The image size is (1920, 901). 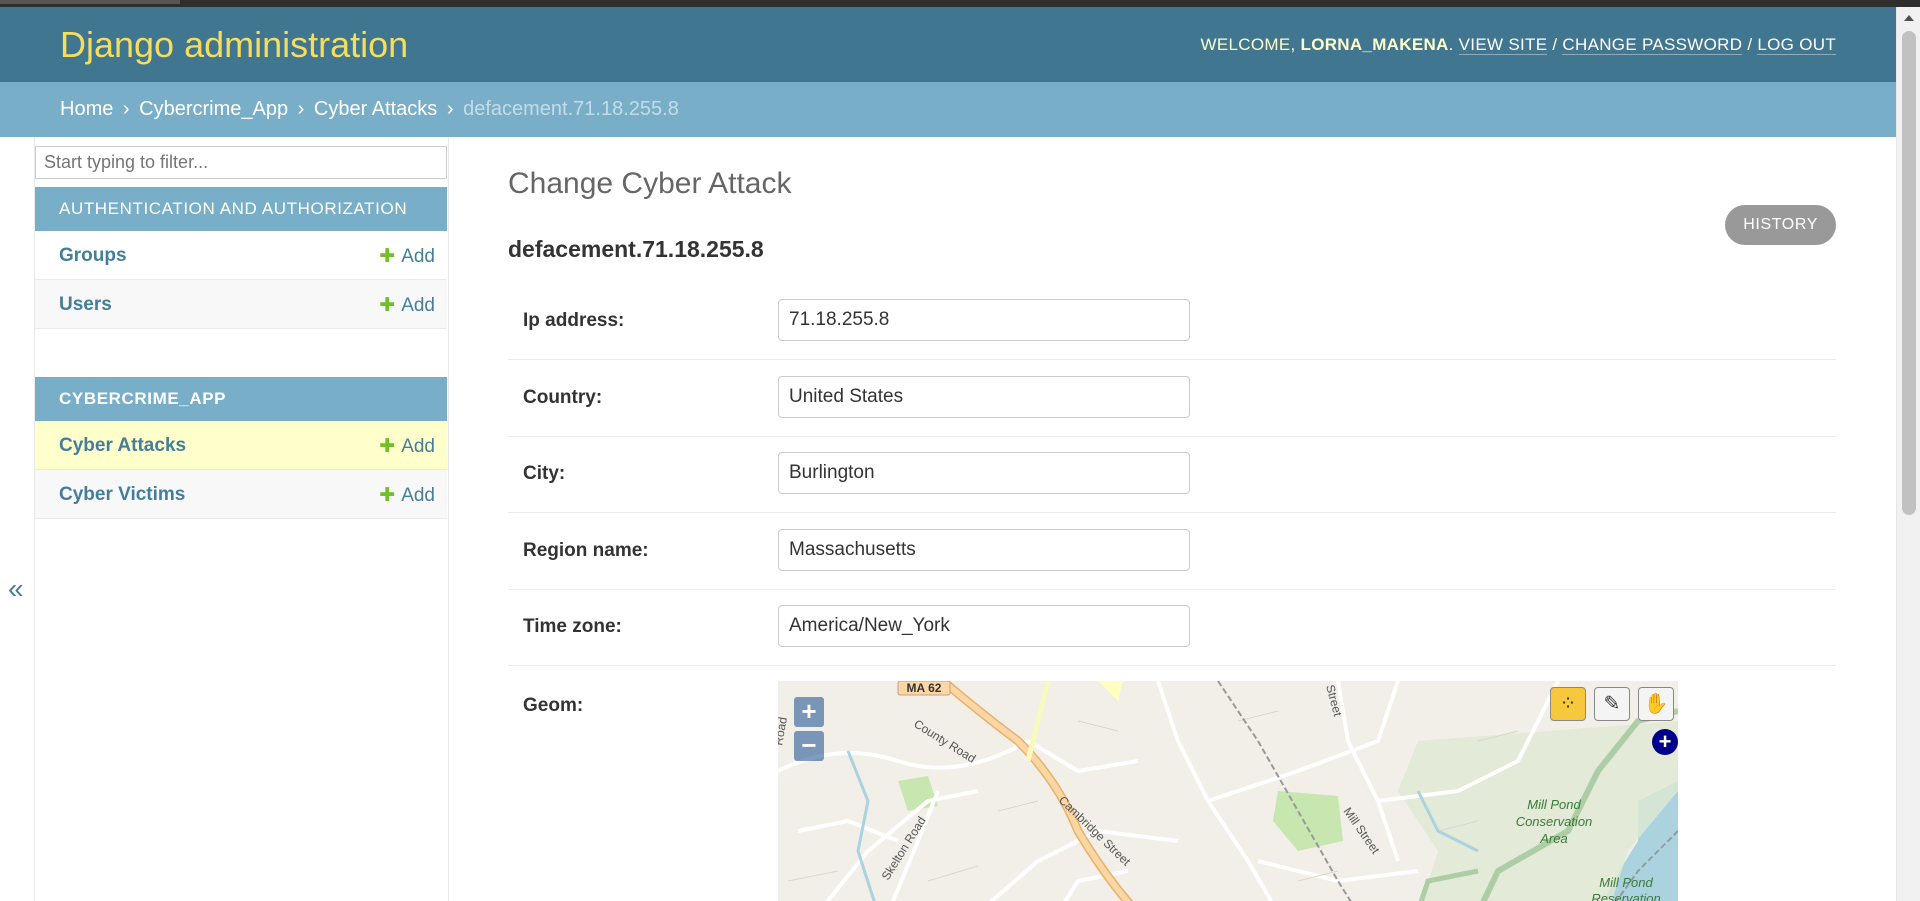 I want to click on site-branding: Django administration, so click(x=234, y=45).